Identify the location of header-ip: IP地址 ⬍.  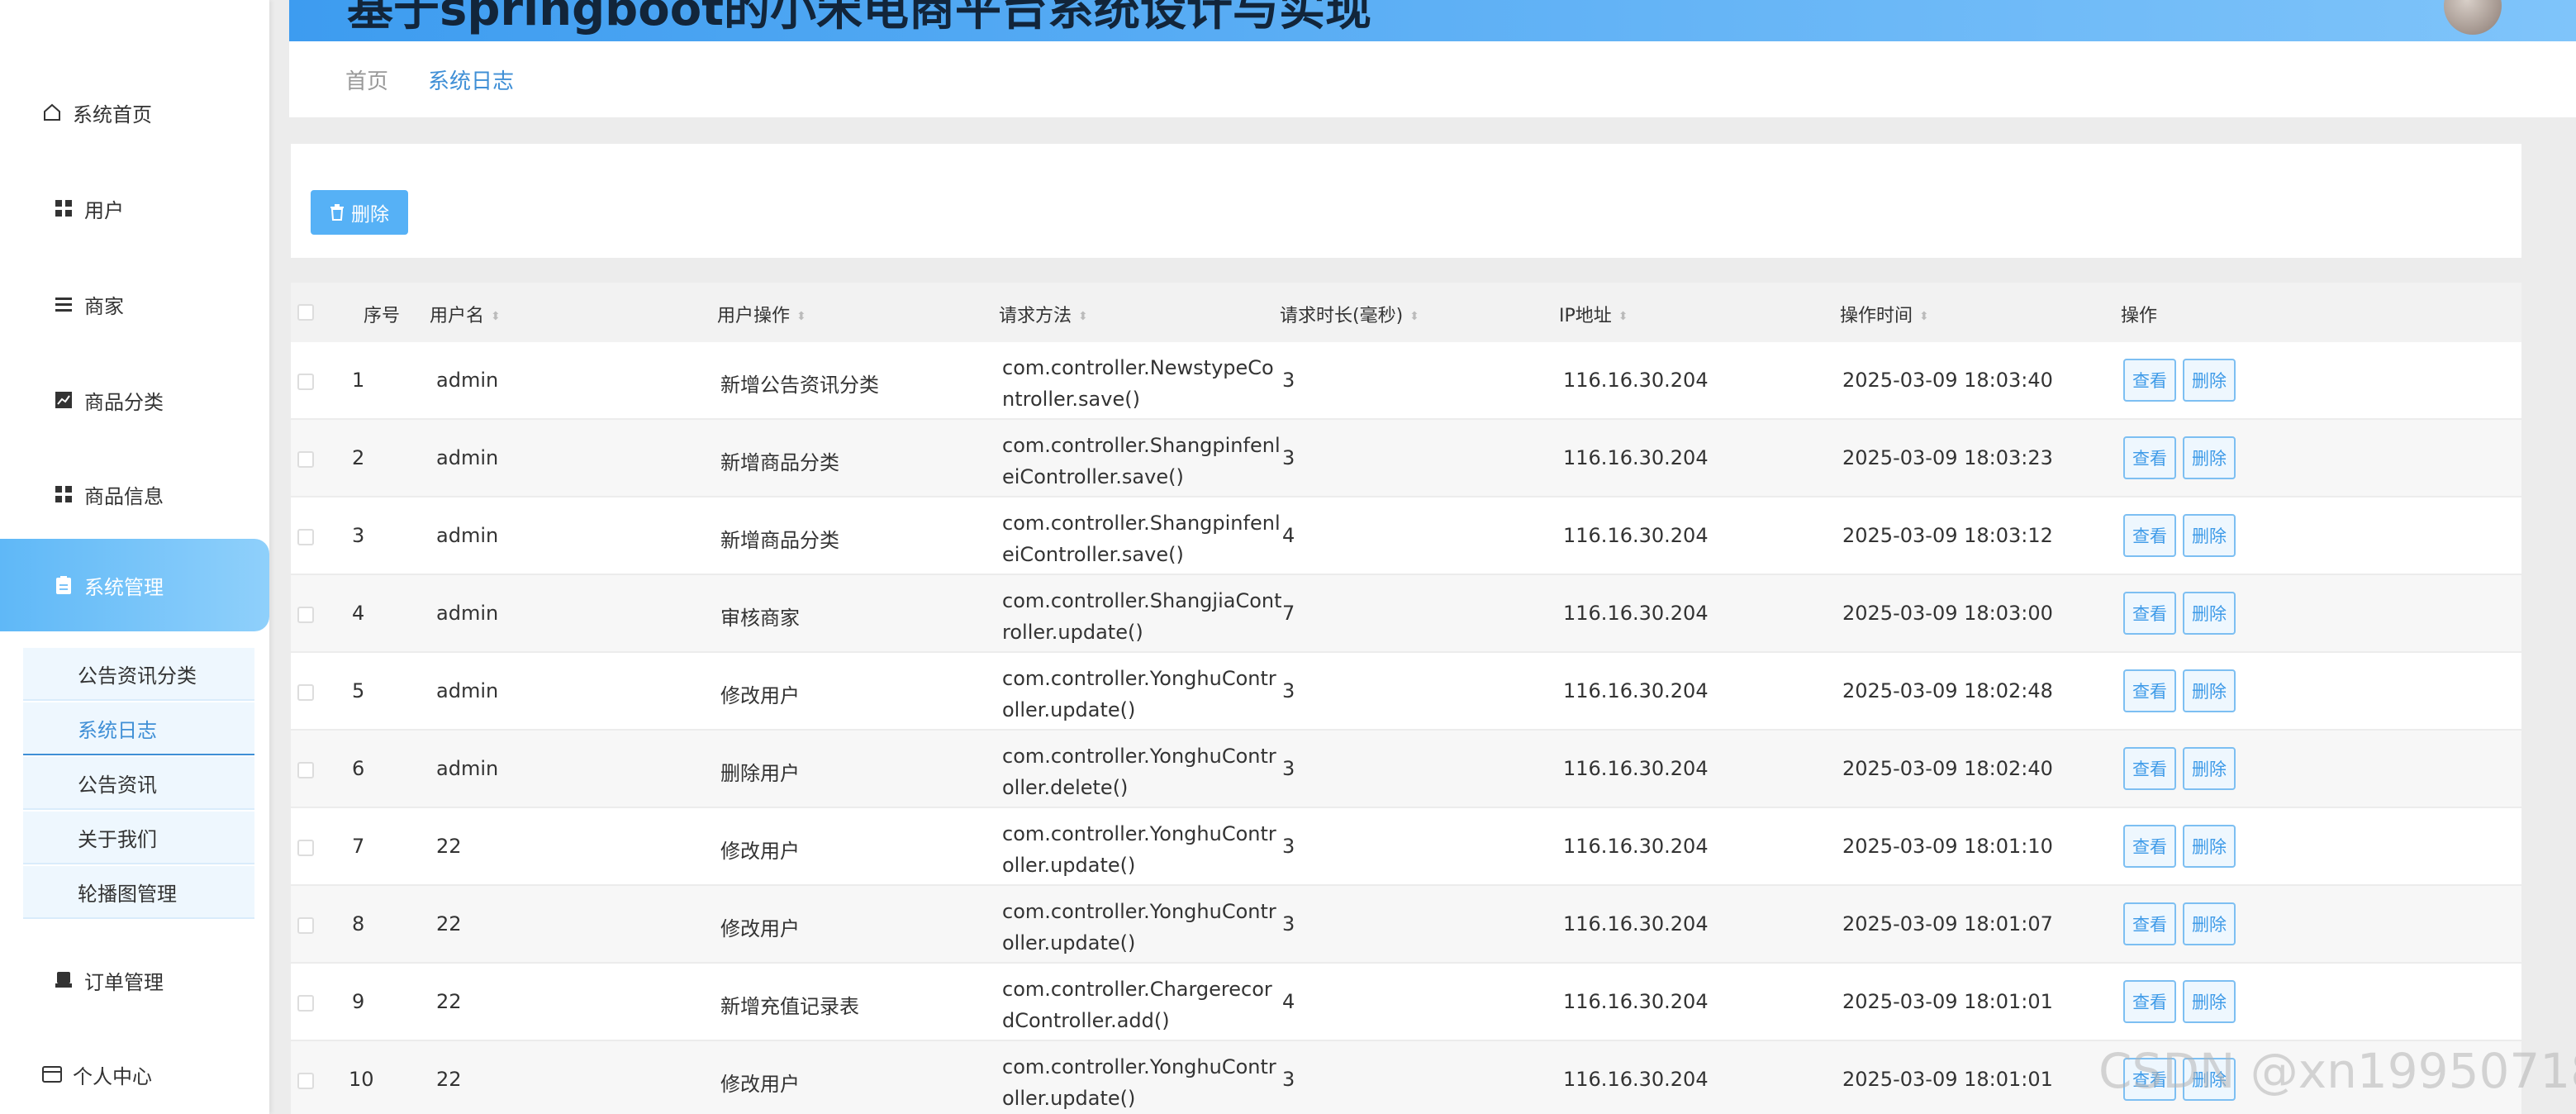
(1593, 314).